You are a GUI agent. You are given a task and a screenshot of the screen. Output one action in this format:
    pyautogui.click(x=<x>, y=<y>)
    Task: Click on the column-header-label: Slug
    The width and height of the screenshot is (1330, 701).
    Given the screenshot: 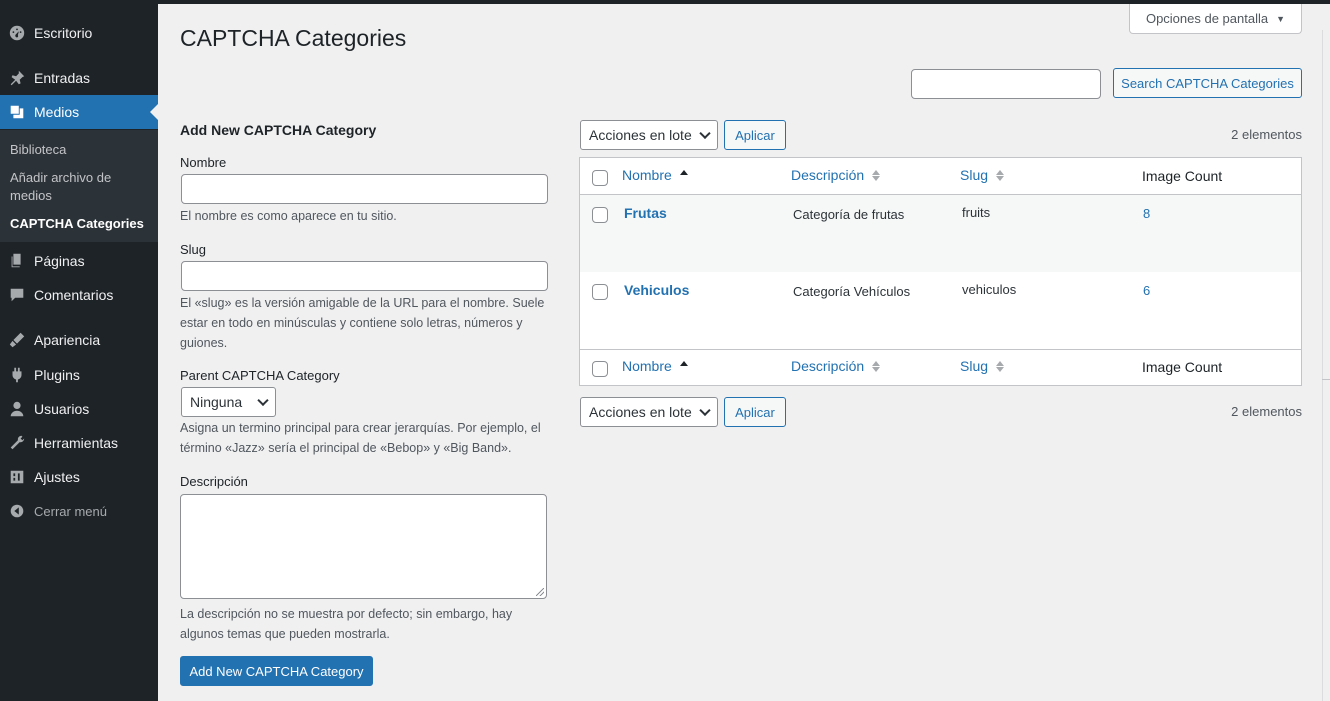 What is the action you would take?
    pyautogui.click(x=974, y=366)
    